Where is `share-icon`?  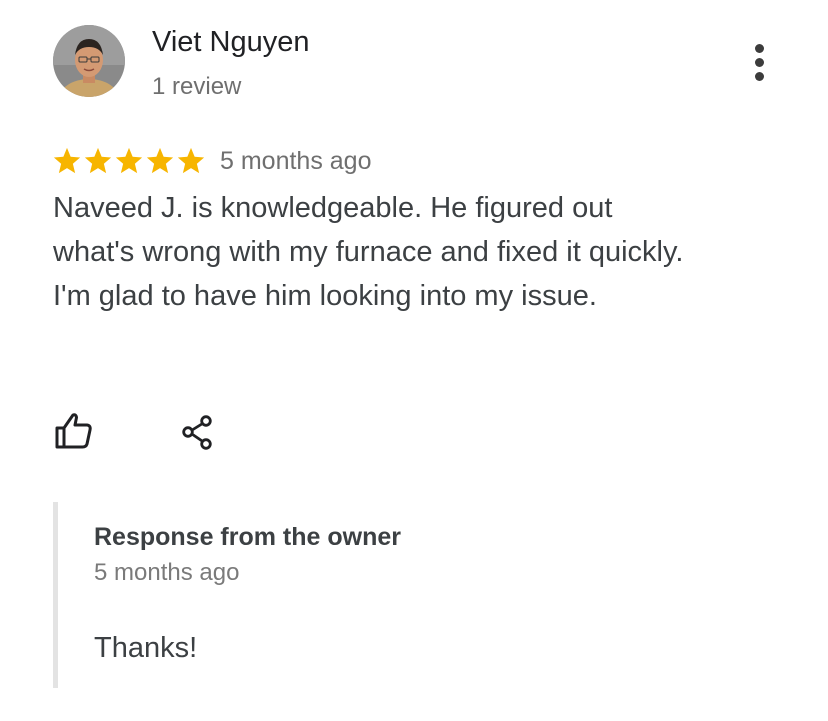
share-icon is located at coordinates (197, 432).